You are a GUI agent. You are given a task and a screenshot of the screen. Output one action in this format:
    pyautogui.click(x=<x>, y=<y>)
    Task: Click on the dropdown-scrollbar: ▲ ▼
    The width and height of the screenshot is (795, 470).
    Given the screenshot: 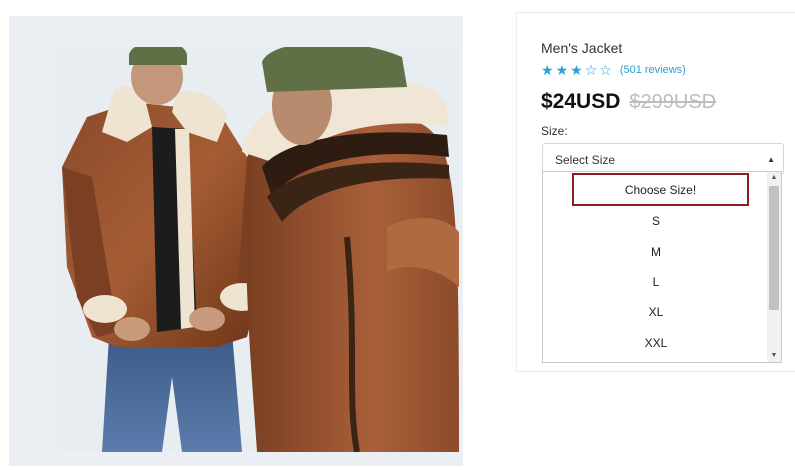 What is the action you would take?
    pyautogui.click(x=774, y=267)
    